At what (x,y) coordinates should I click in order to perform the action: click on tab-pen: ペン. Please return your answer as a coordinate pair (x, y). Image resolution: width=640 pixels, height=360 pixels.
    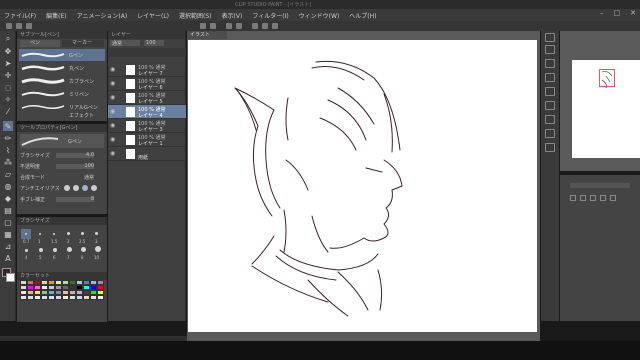
    Looking at the image, I should click on (40, 43).